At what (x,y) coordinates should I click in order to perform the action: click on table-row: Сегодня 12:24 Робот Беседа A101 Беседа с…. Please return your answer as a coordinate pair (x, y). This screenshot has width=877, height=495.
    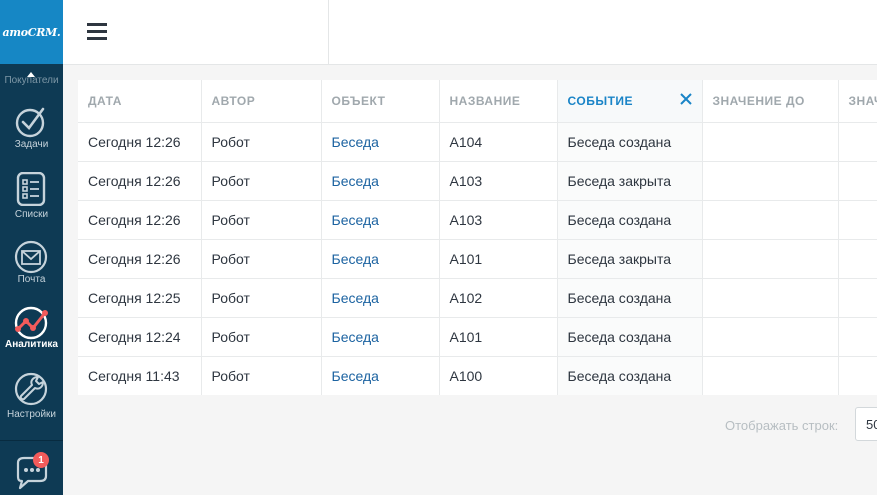
    Looking at the image, I should click on (477, 337).